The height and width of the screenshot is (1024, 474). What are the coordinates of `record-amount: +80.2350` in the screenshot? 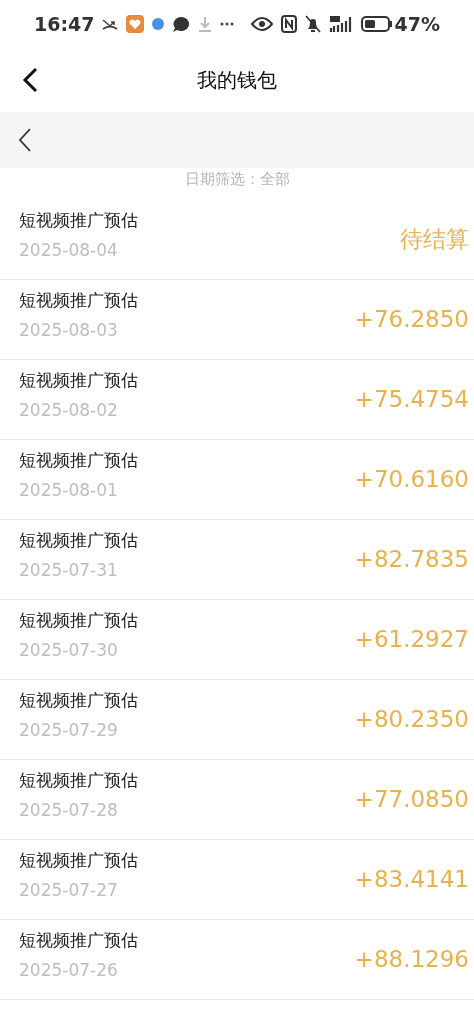 It's located at (411, 720).